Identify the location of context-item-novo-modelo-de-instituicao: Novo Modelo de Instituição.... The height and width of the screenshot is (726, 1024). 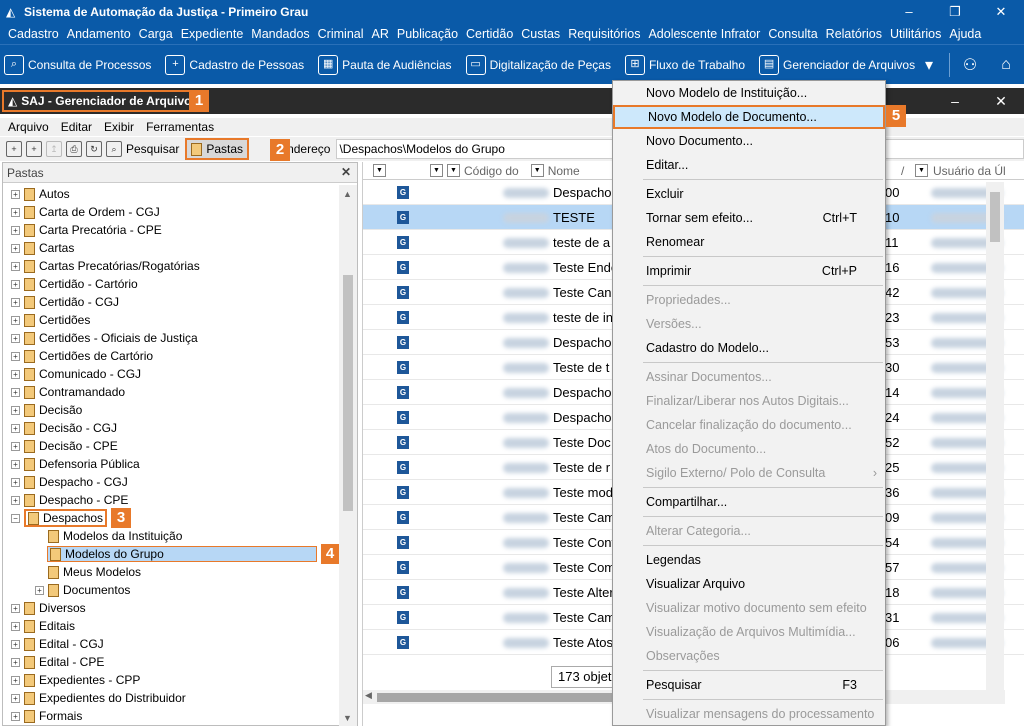
(749, 93).